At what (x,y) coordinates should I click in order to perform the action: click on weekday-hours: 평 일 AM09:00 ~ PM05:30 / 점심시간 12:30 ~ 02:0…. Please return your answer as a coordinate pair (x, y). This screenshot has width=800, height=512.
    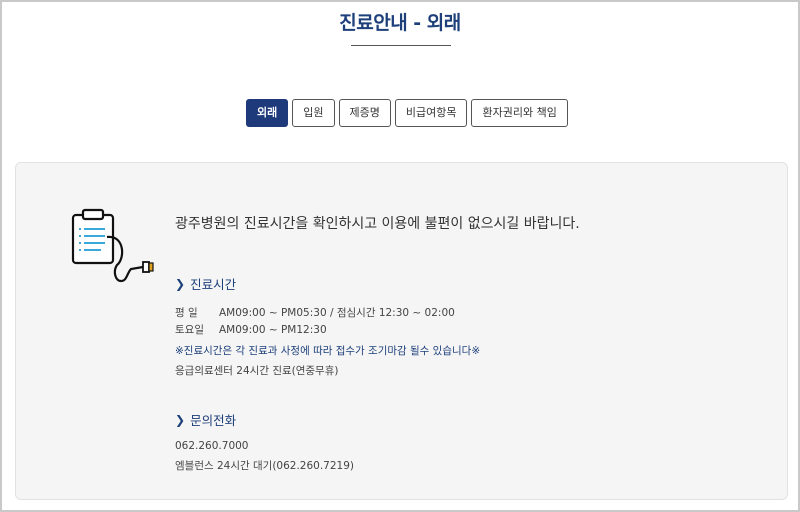
    Looking at the image, I should click on (315, 312).